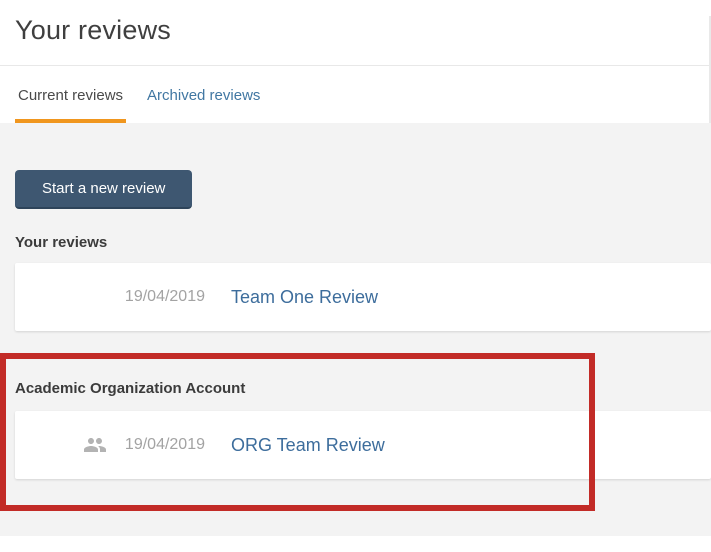 Image resolution: width=711 pixels, height=552 pixels. What do you see at coordinates (93, 30) in the screenshot?
I see `page-title: Your reviews` at bounding box center [93, 30].